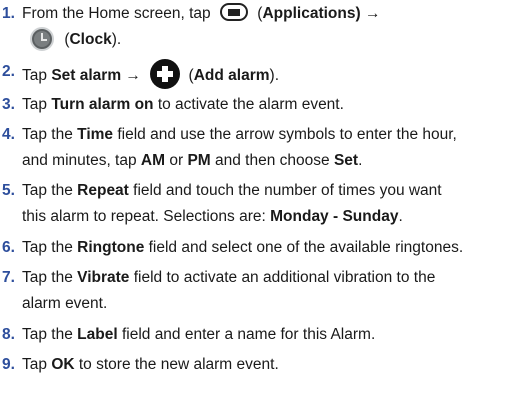 The image size is (532, 400). Describe the element at coordinates (8, 190) in the screenshot. I see `step-number: 5.` at that location.